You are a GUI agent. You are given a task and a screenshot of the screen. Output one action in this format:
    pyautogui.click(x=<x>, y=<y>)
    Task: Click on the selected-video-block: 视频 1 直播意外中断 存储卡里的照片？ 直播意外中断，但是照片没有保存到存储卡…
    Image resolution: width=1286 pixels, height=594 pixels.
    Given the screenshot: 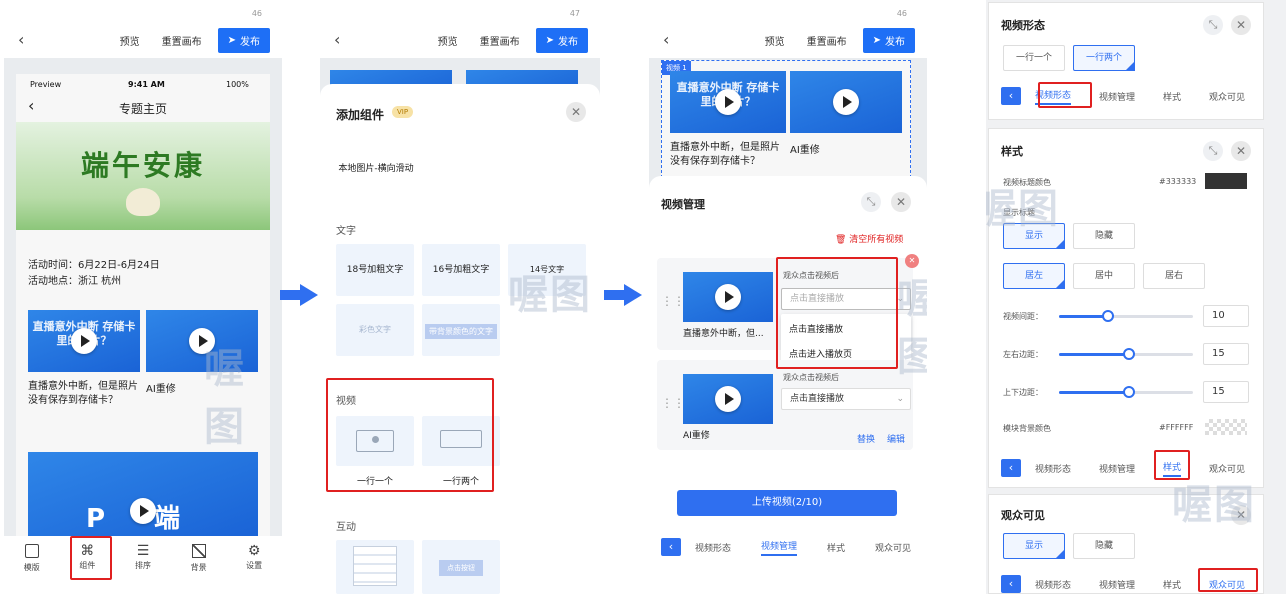 What is the action you would take?
    pyautogui.click(x=786, y=124)
    